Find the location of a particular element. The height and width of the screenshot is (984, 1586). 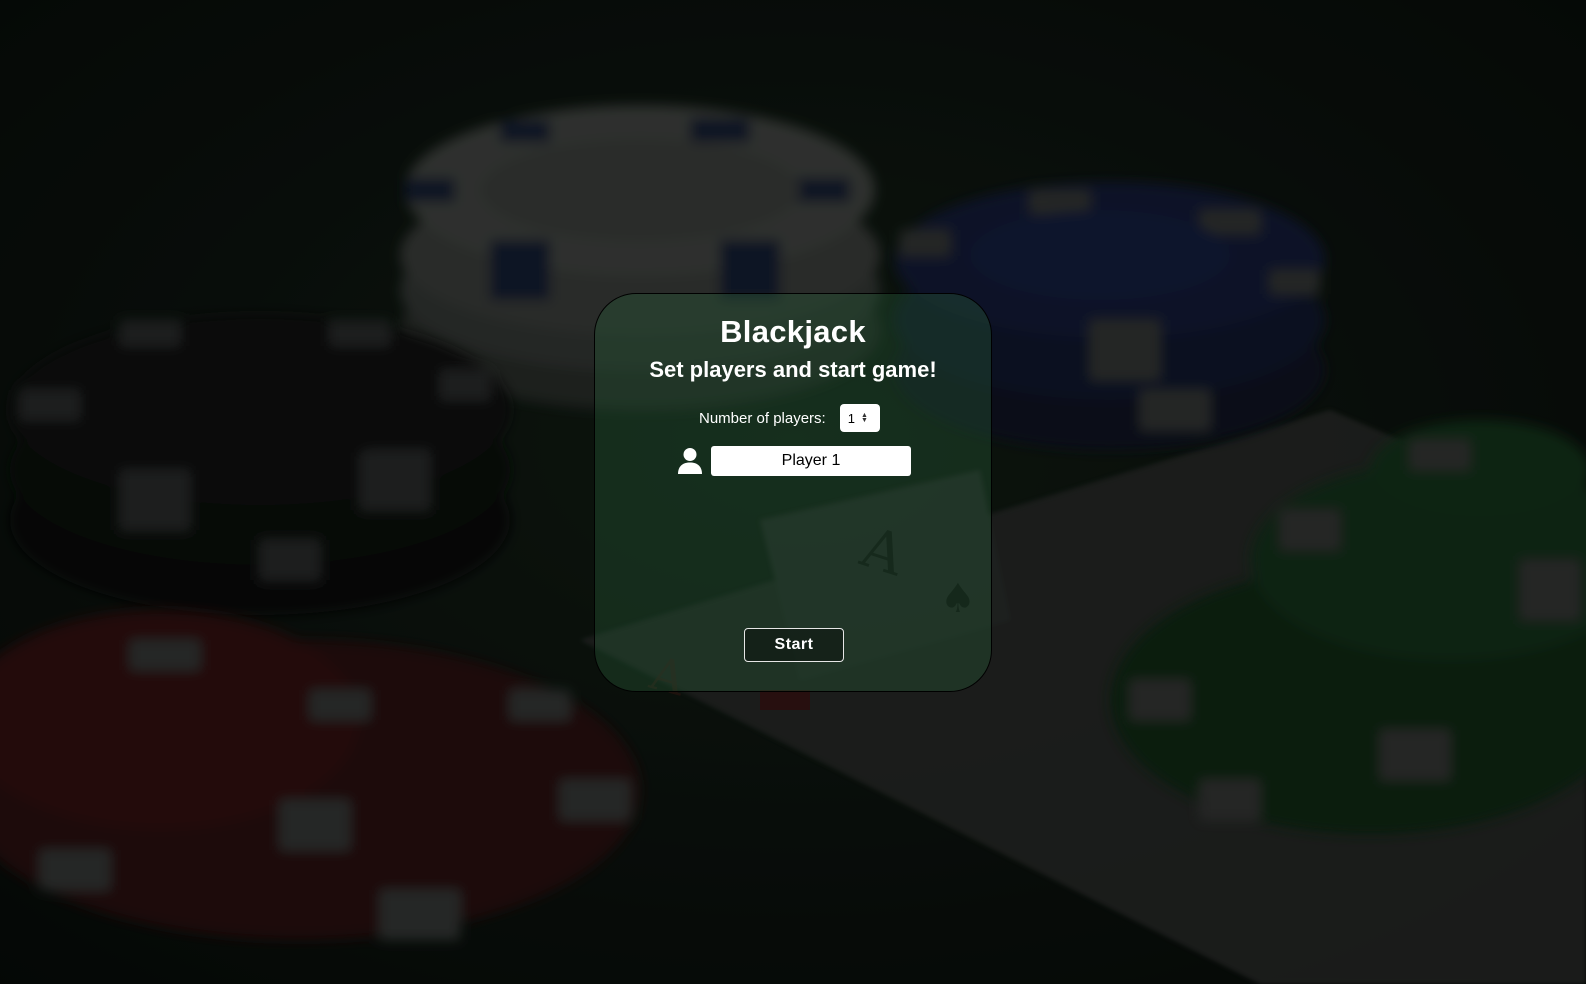

spinner-arrows-icon: ▲ ▼ is located at coordinates (864, 418).